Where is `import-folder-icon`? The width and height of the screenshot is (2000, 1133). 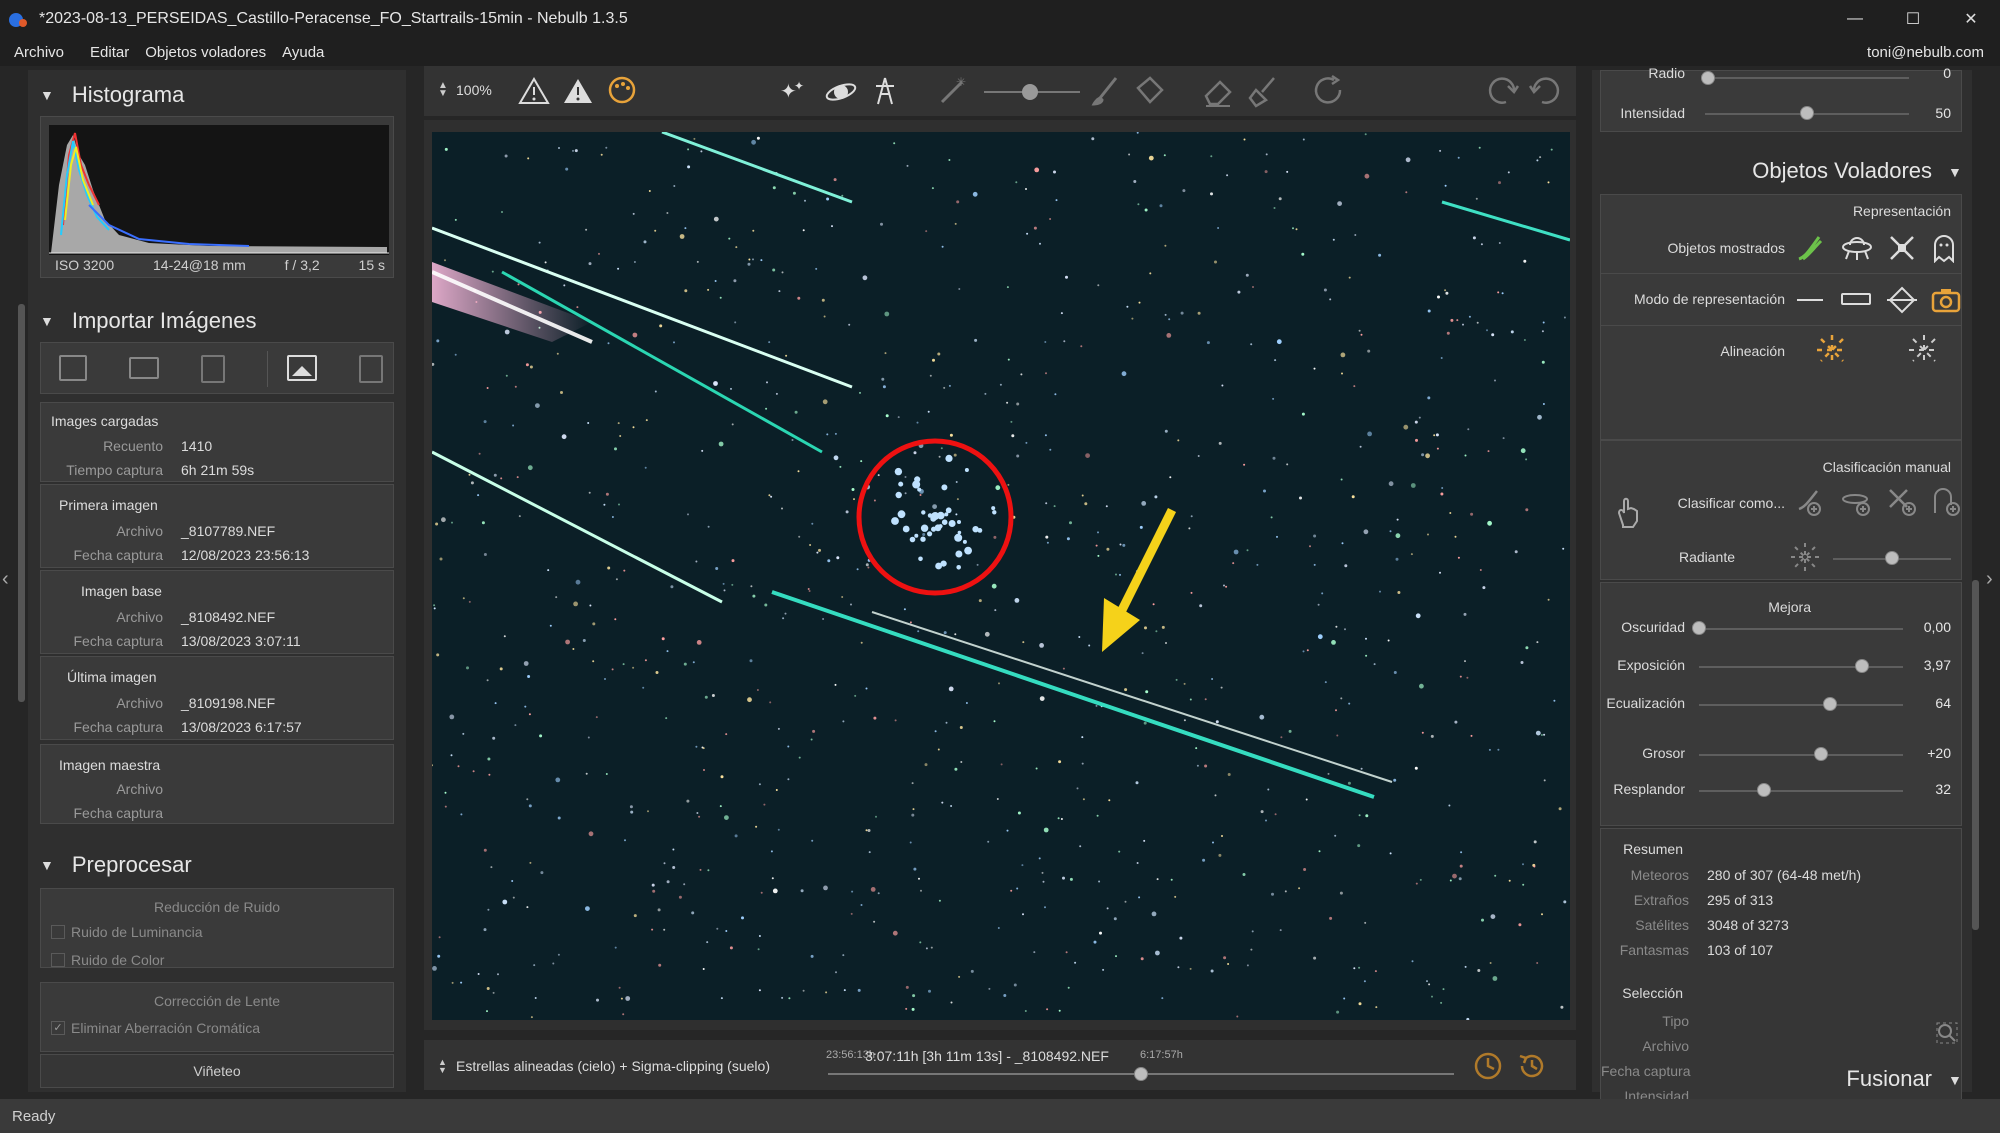
import-folder-icon is located at coordinates (144, 368).